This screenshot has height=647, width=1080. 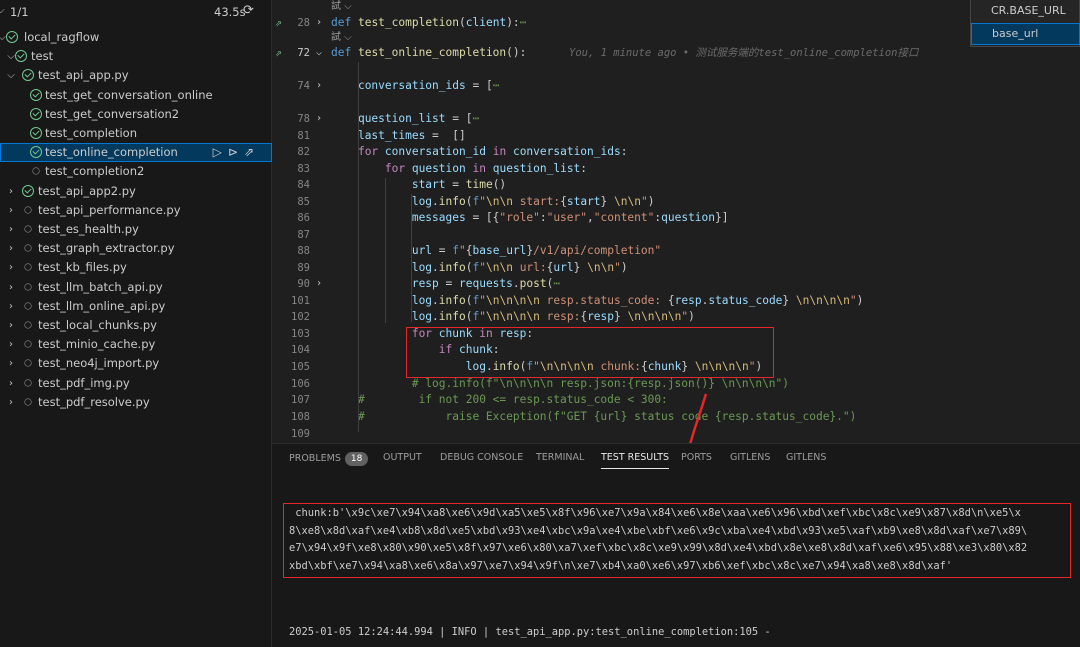 What do you see at coordinates (676, 284) in the screenshot?
I see `code-line: 90 › resp = requests.post(⋯` at bounding box center [676, 284].